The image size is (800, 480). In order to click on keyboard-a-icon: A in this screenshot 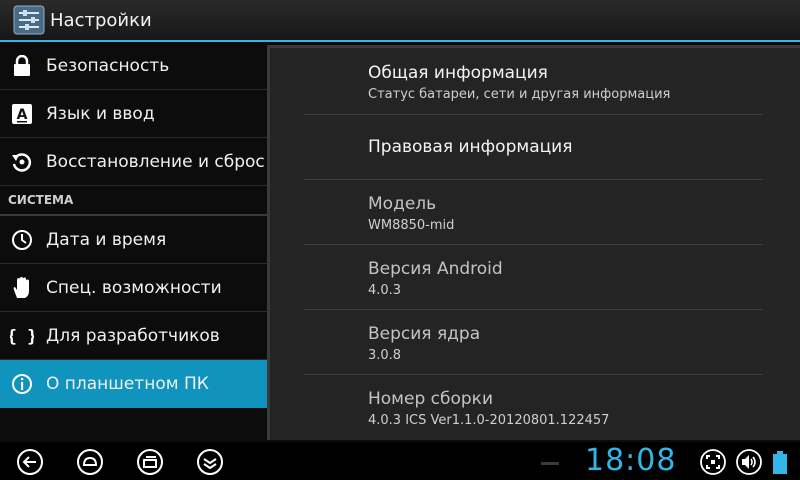, I will do `click(22, 114)`.